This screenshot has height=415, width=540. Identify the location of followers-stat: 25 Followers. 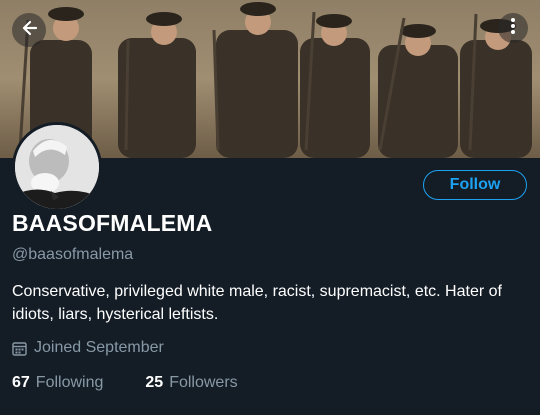
(191, 383).